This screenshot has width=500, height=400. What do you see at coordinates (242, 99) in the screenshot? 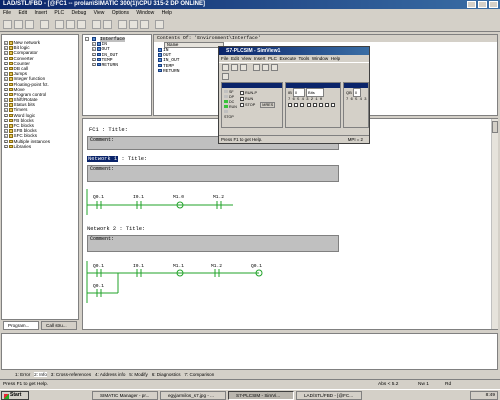
I see `checkbox-run` at bounding box center [242, 99].